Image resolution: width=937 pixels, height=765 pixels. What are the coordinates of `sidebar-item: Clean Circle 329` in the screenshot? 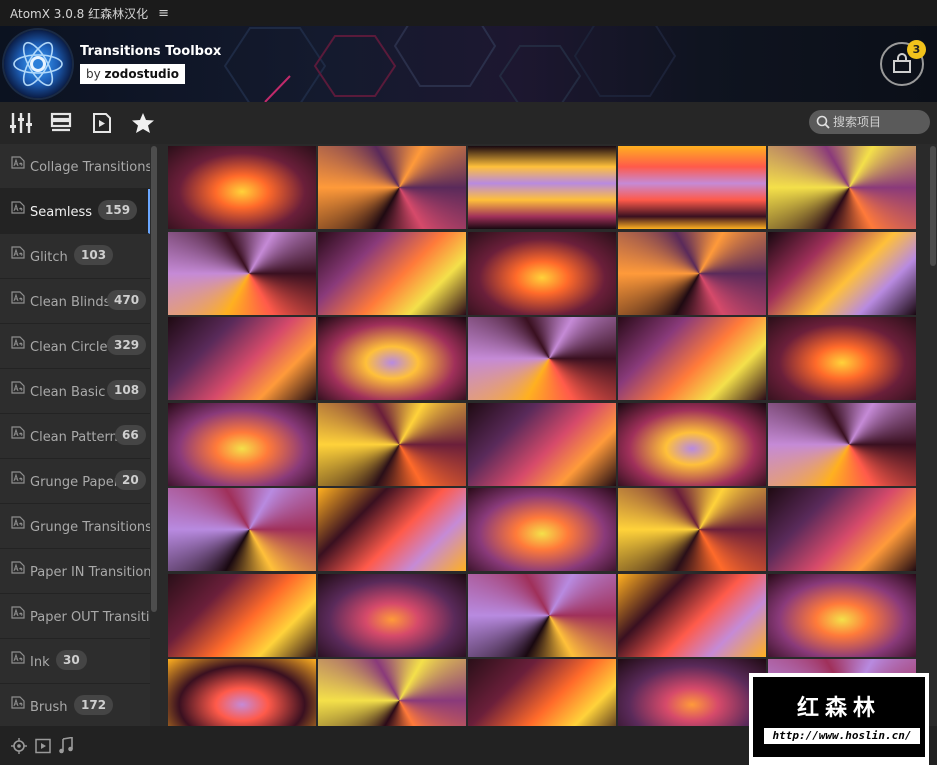 It's located at (75, 346).